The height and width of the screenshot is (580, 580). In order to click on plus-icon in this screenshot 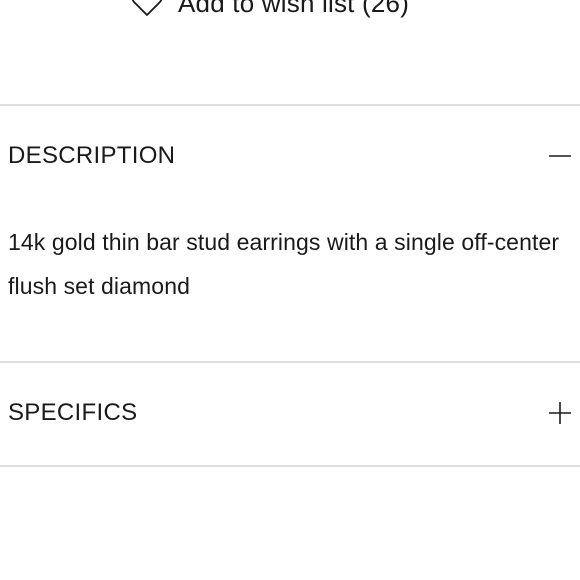, I will do `click(560, 413)`.